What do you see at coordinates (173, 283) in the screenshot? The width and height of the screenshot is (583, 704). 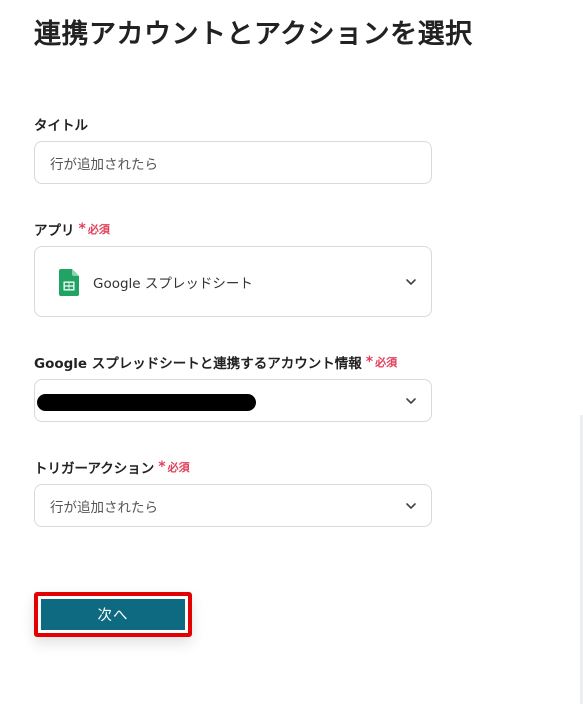 I see `app-select-value: Google スプレッドシート` at bounding box center [173, 283].